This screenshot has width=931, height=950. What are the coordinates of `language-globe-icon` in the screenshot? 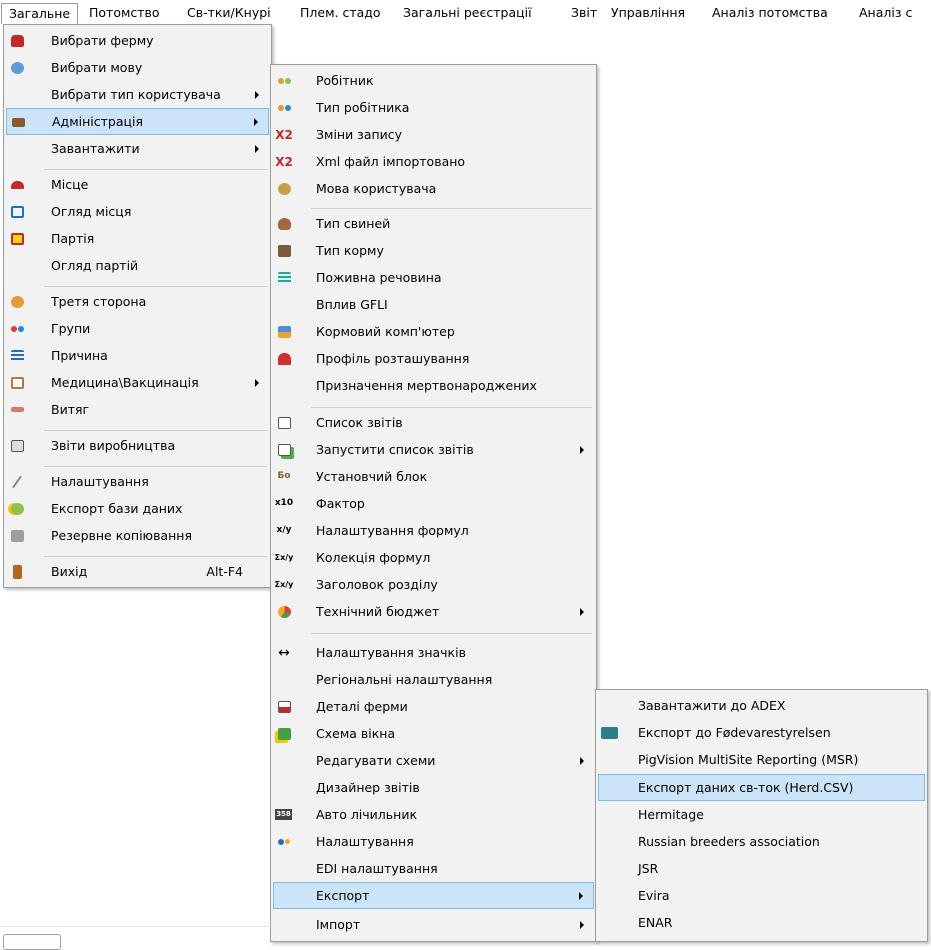 It's located at (17, 67).